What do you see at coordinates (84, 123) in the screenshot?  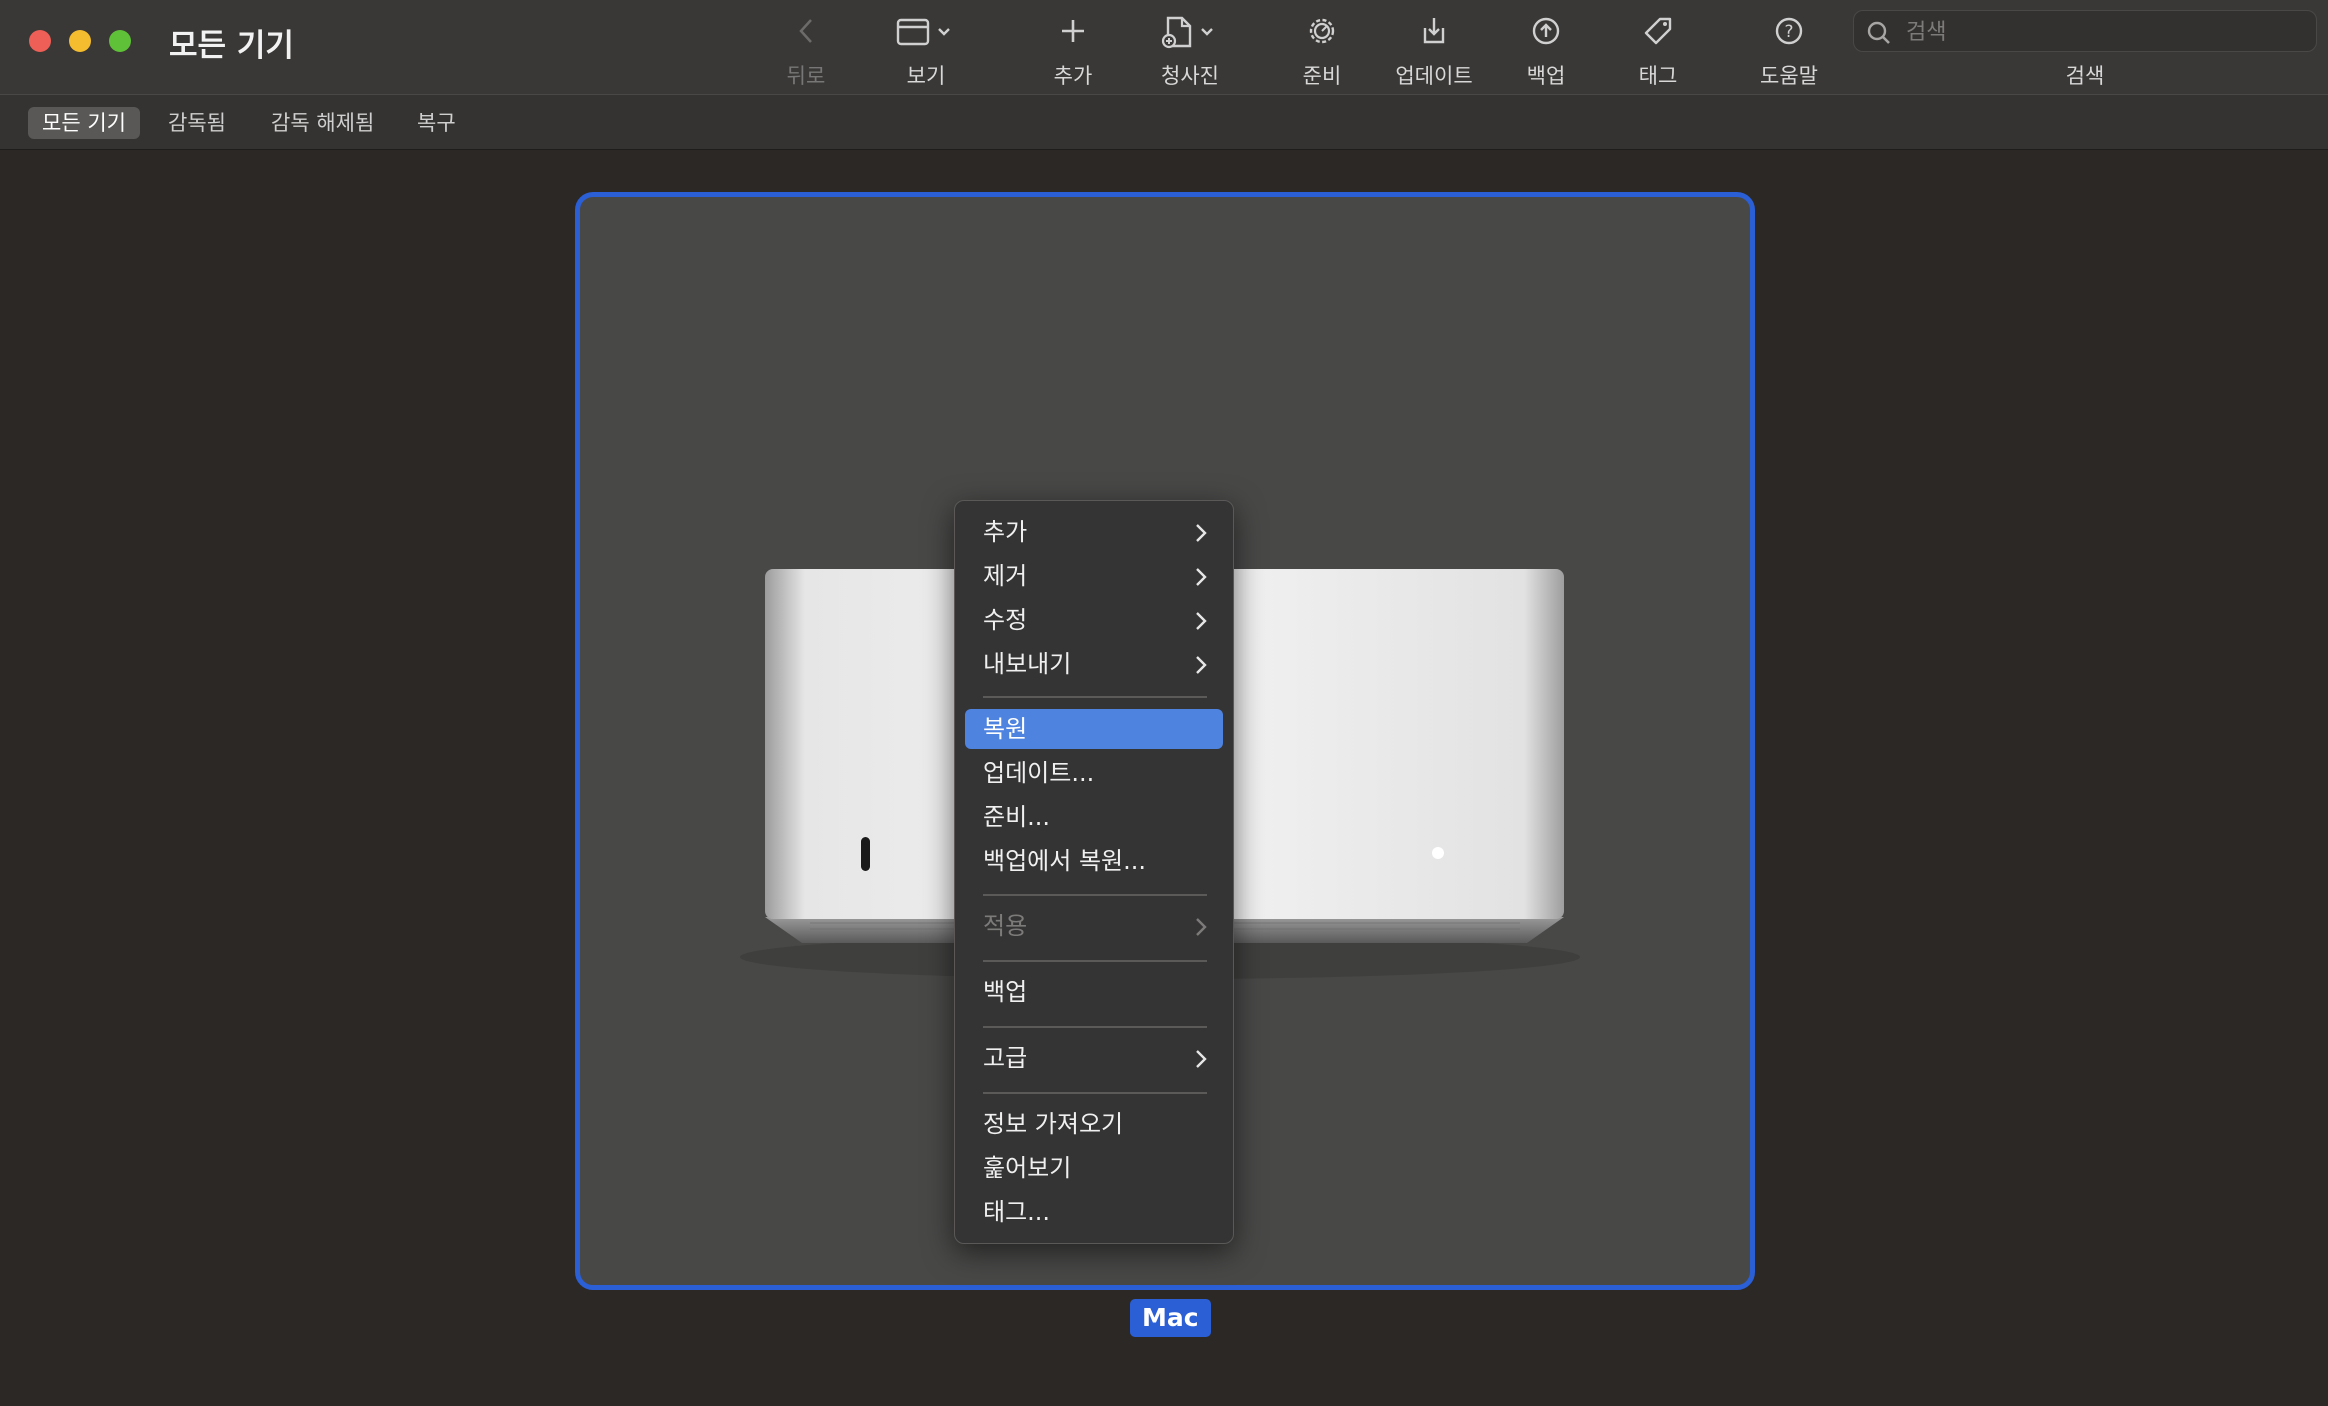 I see `filter-tab-all-devices: 모든 기기` at bounding box center [84, 123].